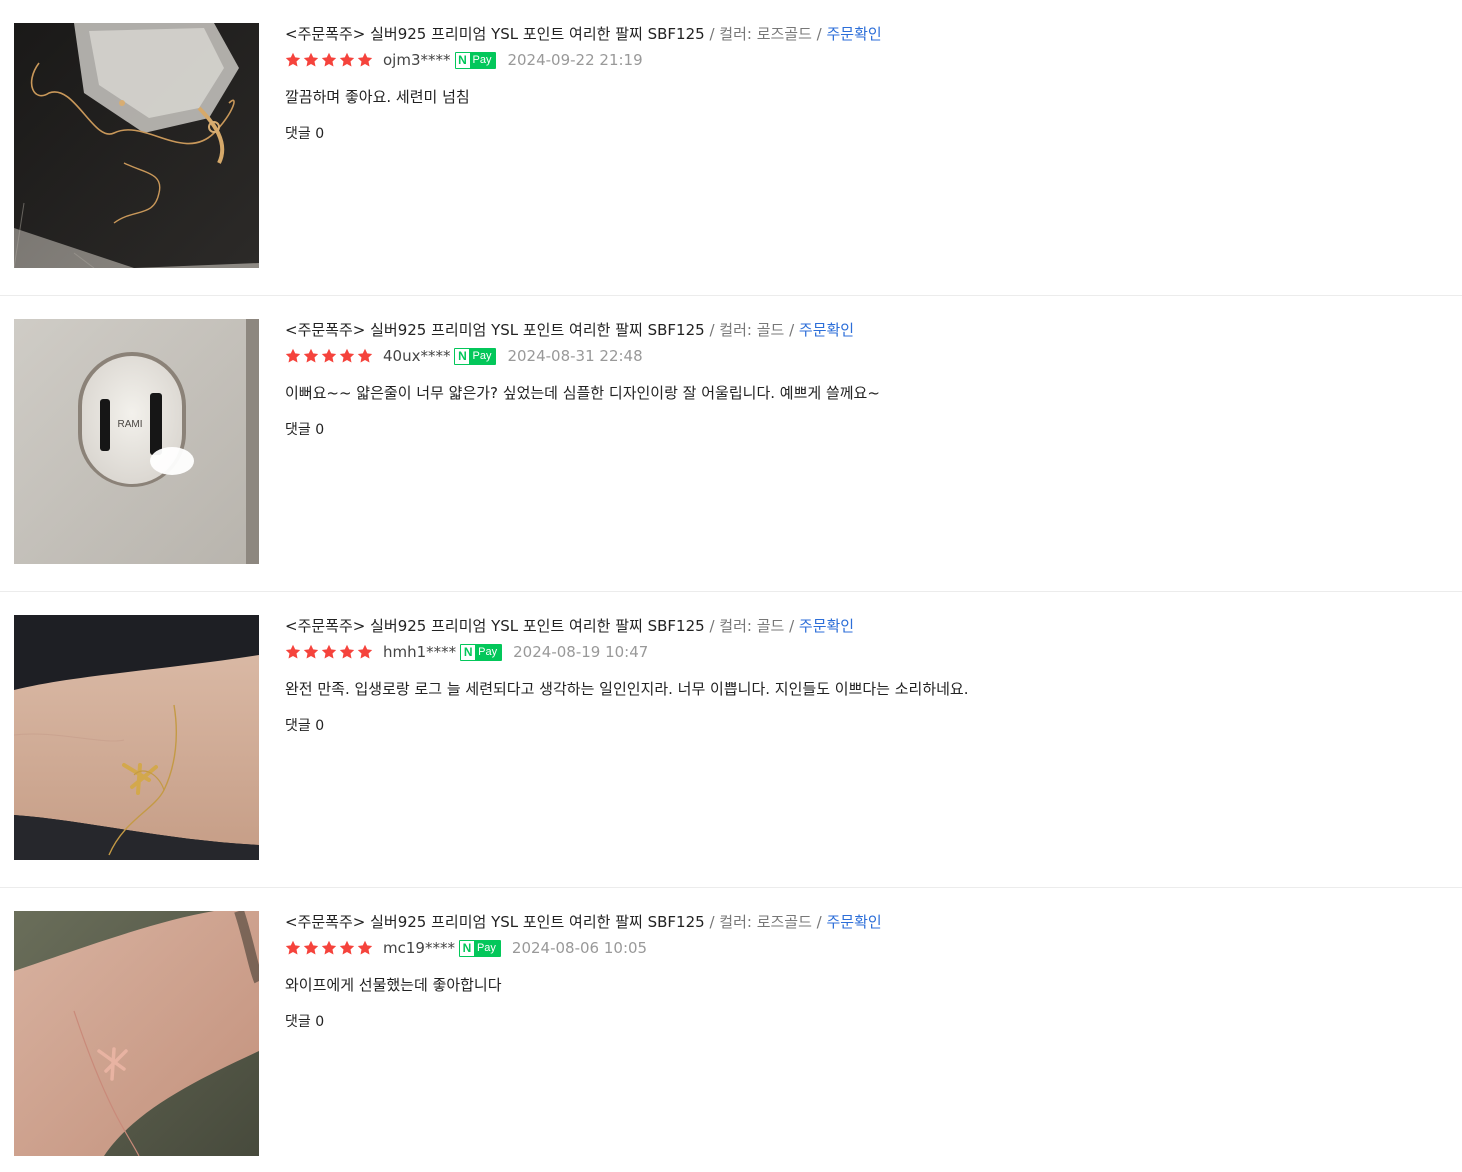  I want to click on review-date: 2024-08-31 22:48, so click(575, 356).